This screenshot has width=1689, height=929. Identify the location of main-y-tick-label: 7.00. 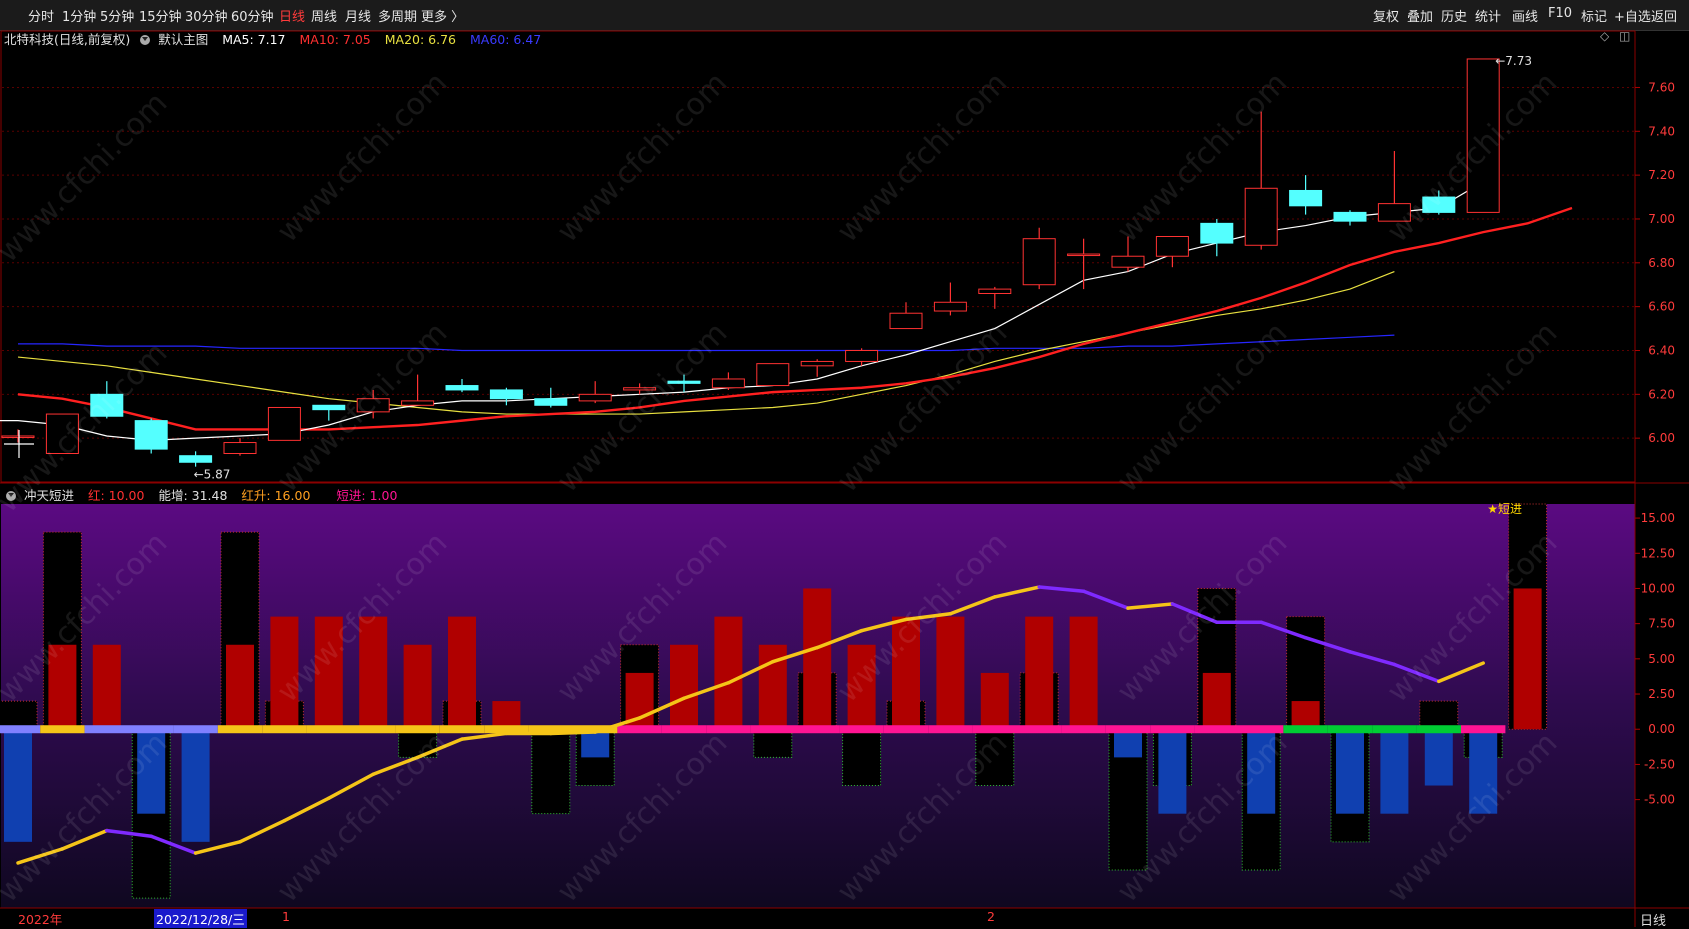
(1661, 219).